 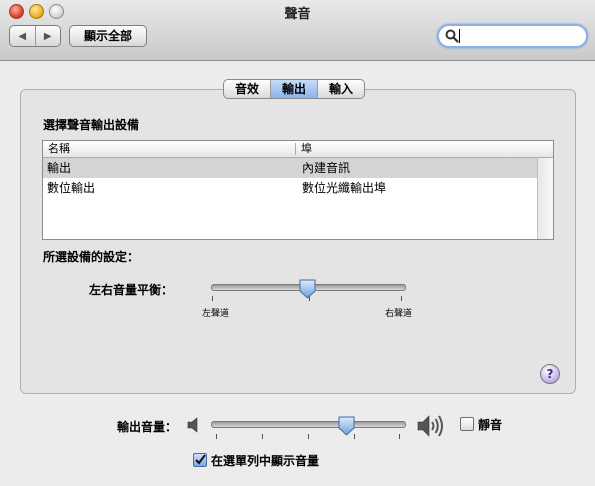 What do you see at coordinates (550, 374) in the screenshot?
I see `help-button: ?` at bounding box center [550, 374].